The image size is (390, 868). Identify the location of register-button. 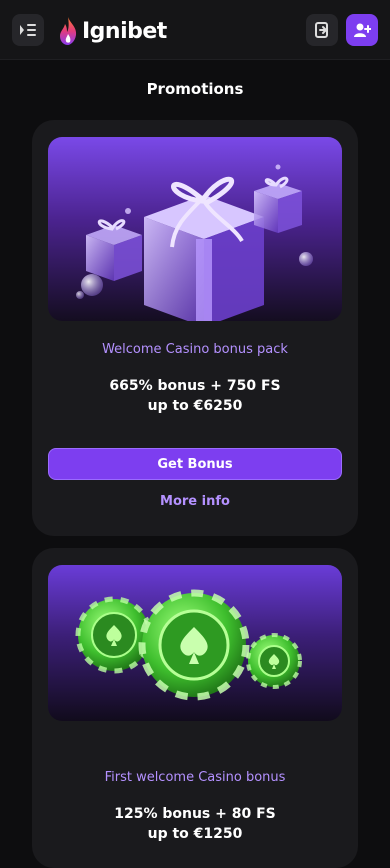
(362, 30).